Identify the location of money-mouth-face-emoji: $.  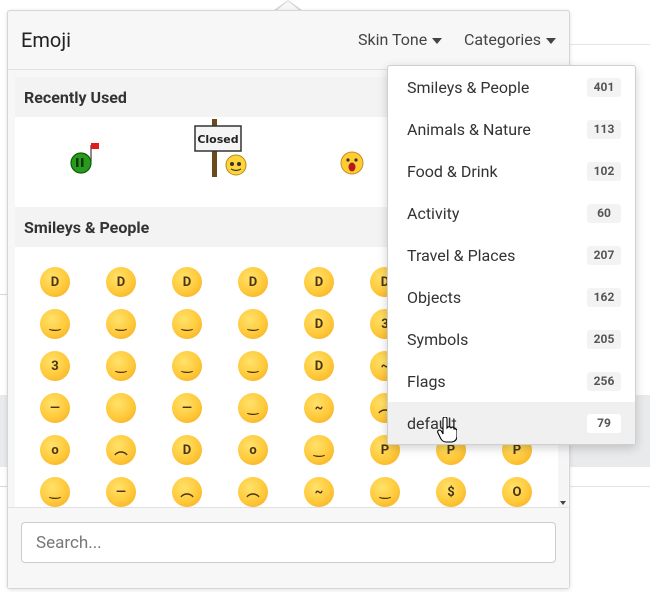
(451, 492).